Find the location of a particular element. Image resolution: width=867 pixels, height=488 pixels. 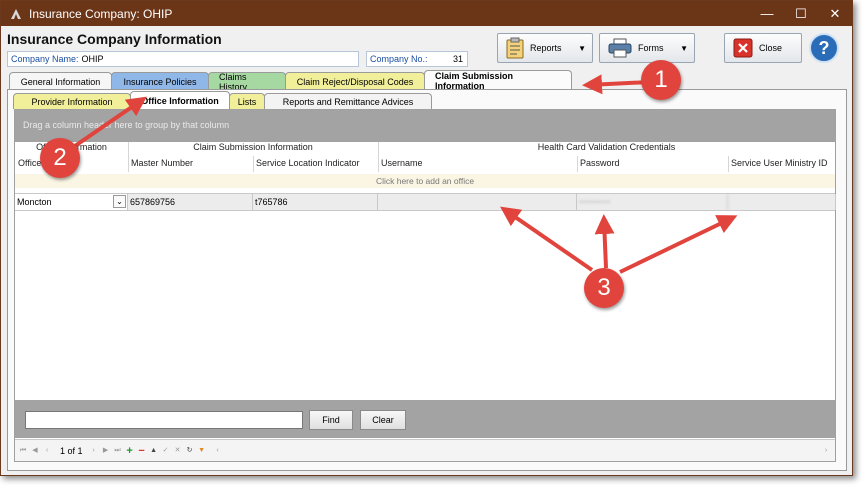

callout-3: 3 is located at coordinates (604, 288).